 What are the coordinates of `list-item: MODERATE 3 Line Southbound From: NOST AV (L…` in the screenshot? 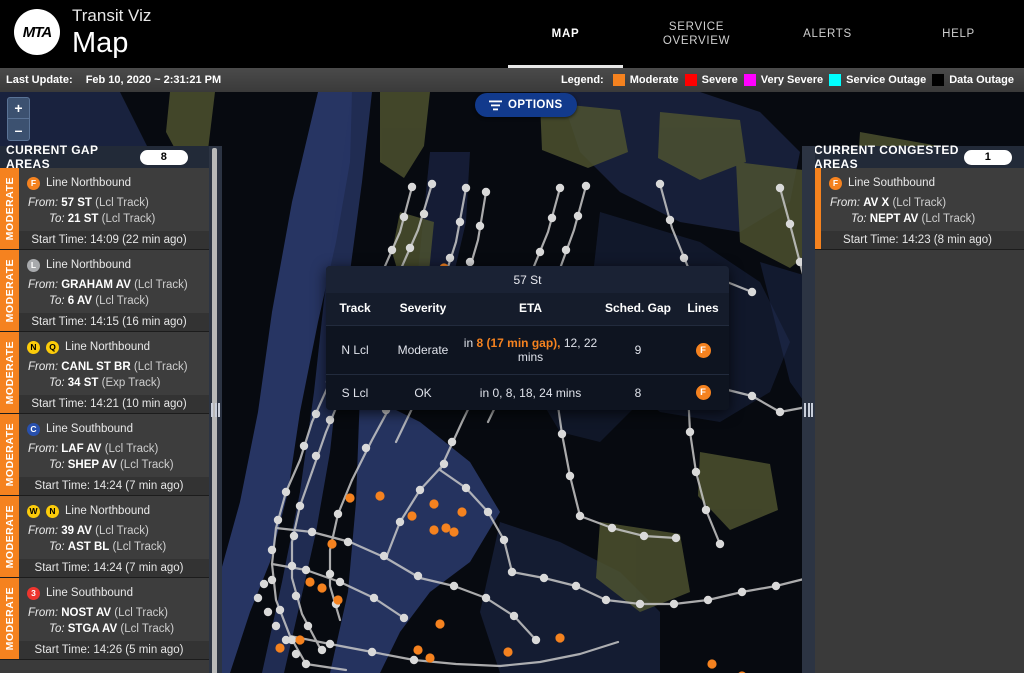 It's located at (104, 619).